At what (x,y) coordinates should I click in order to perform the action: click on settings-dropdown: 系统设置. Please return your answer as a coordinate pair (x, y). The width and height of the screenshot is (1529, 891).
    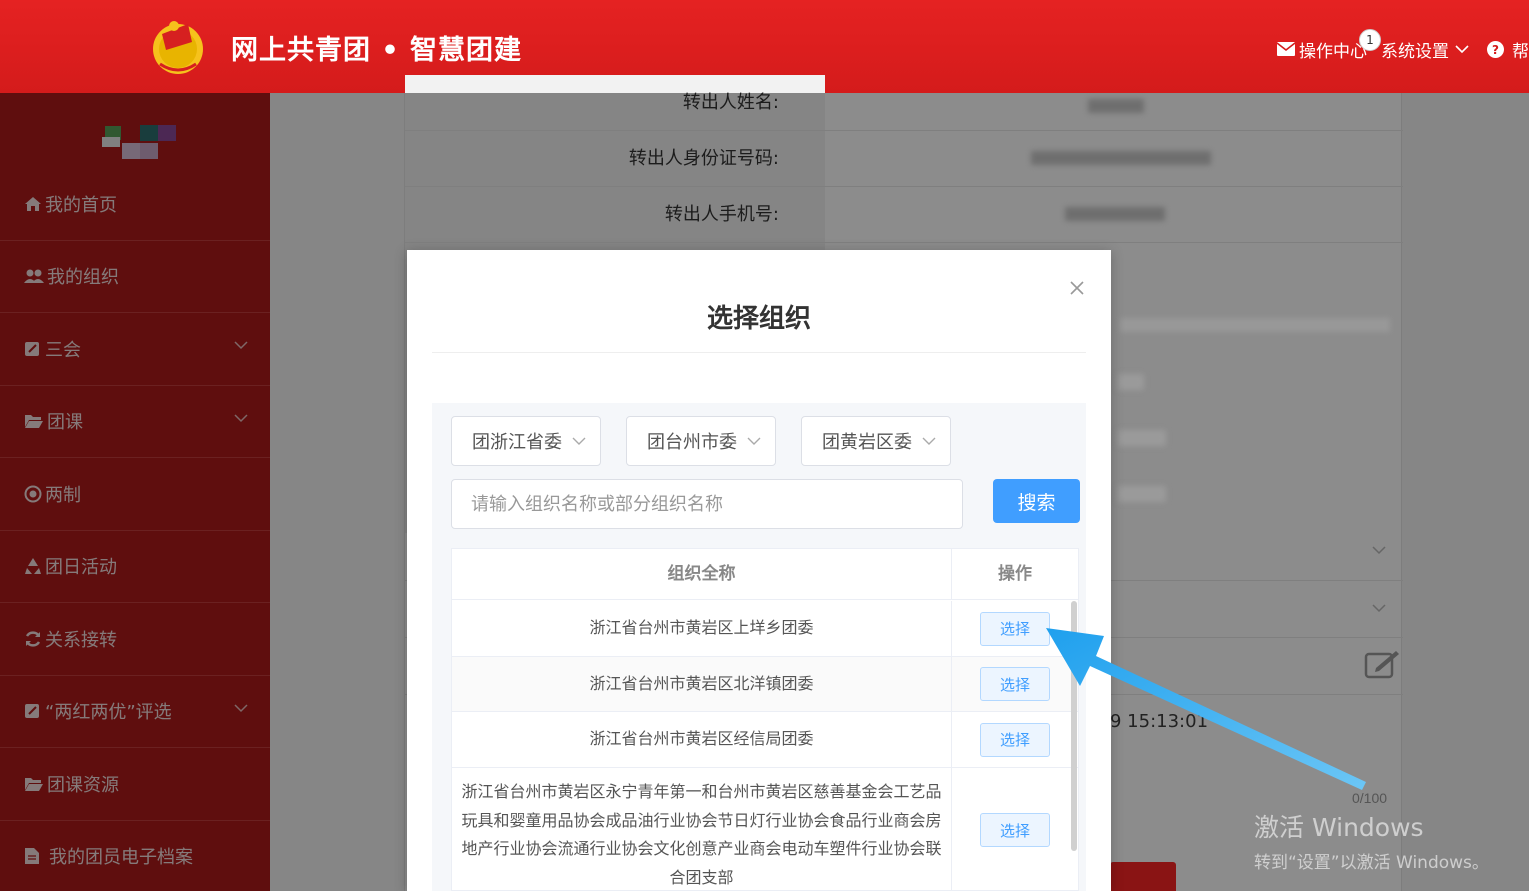
    Looking at the image, I should click on (1427, 49).